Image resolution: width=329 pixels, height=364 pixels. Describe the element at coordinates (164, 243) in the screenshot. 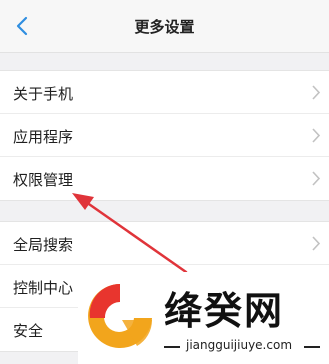

I see `settings-item-global-search: 全局搜索` at that location.